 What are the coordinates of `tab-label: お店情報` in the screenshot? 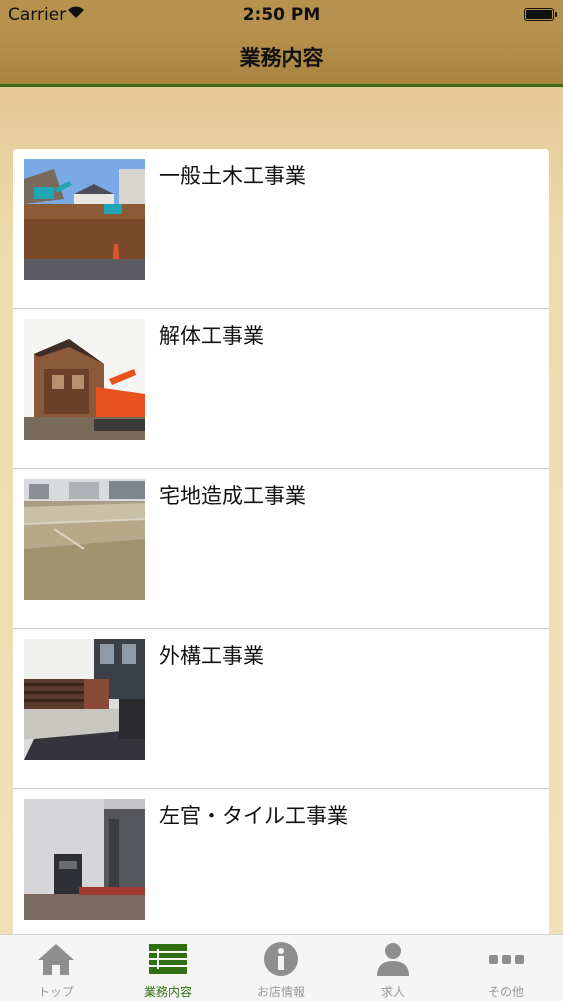 It's located at (280, 992).